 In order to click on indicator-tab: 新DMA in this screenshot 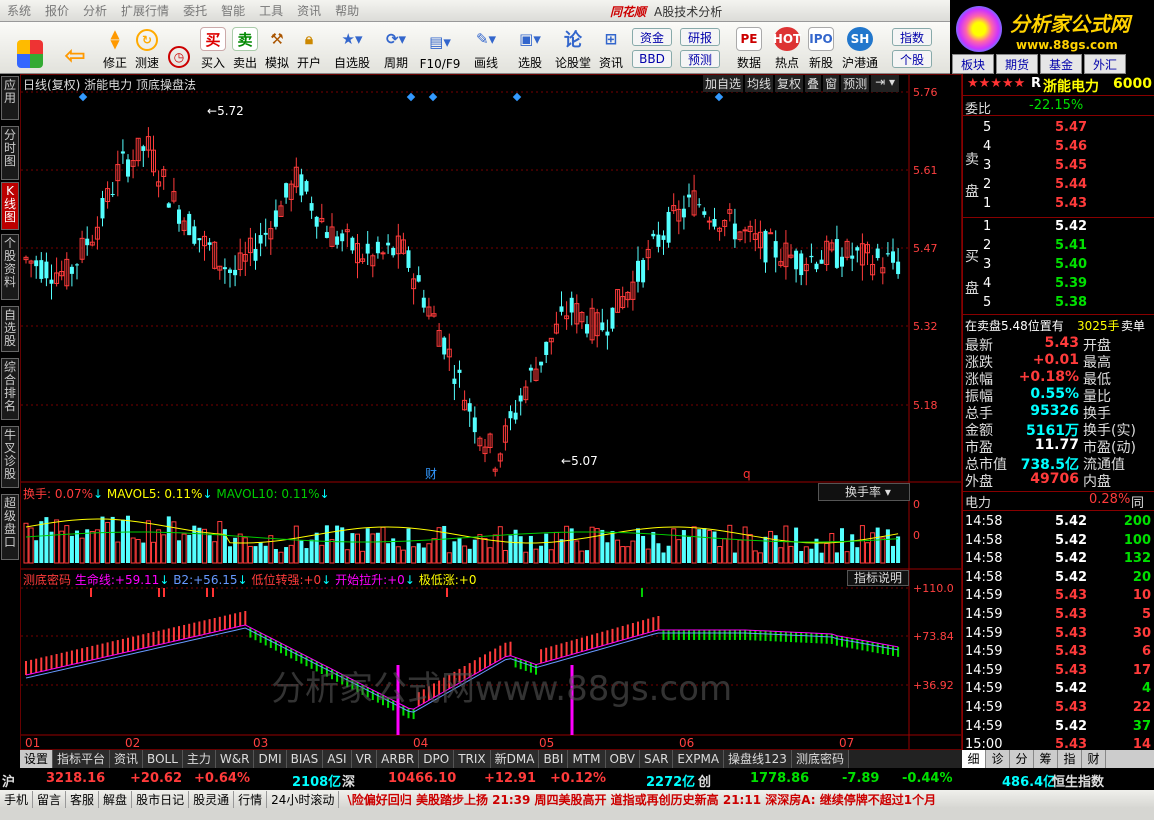, I will do `click(515, 759)`.